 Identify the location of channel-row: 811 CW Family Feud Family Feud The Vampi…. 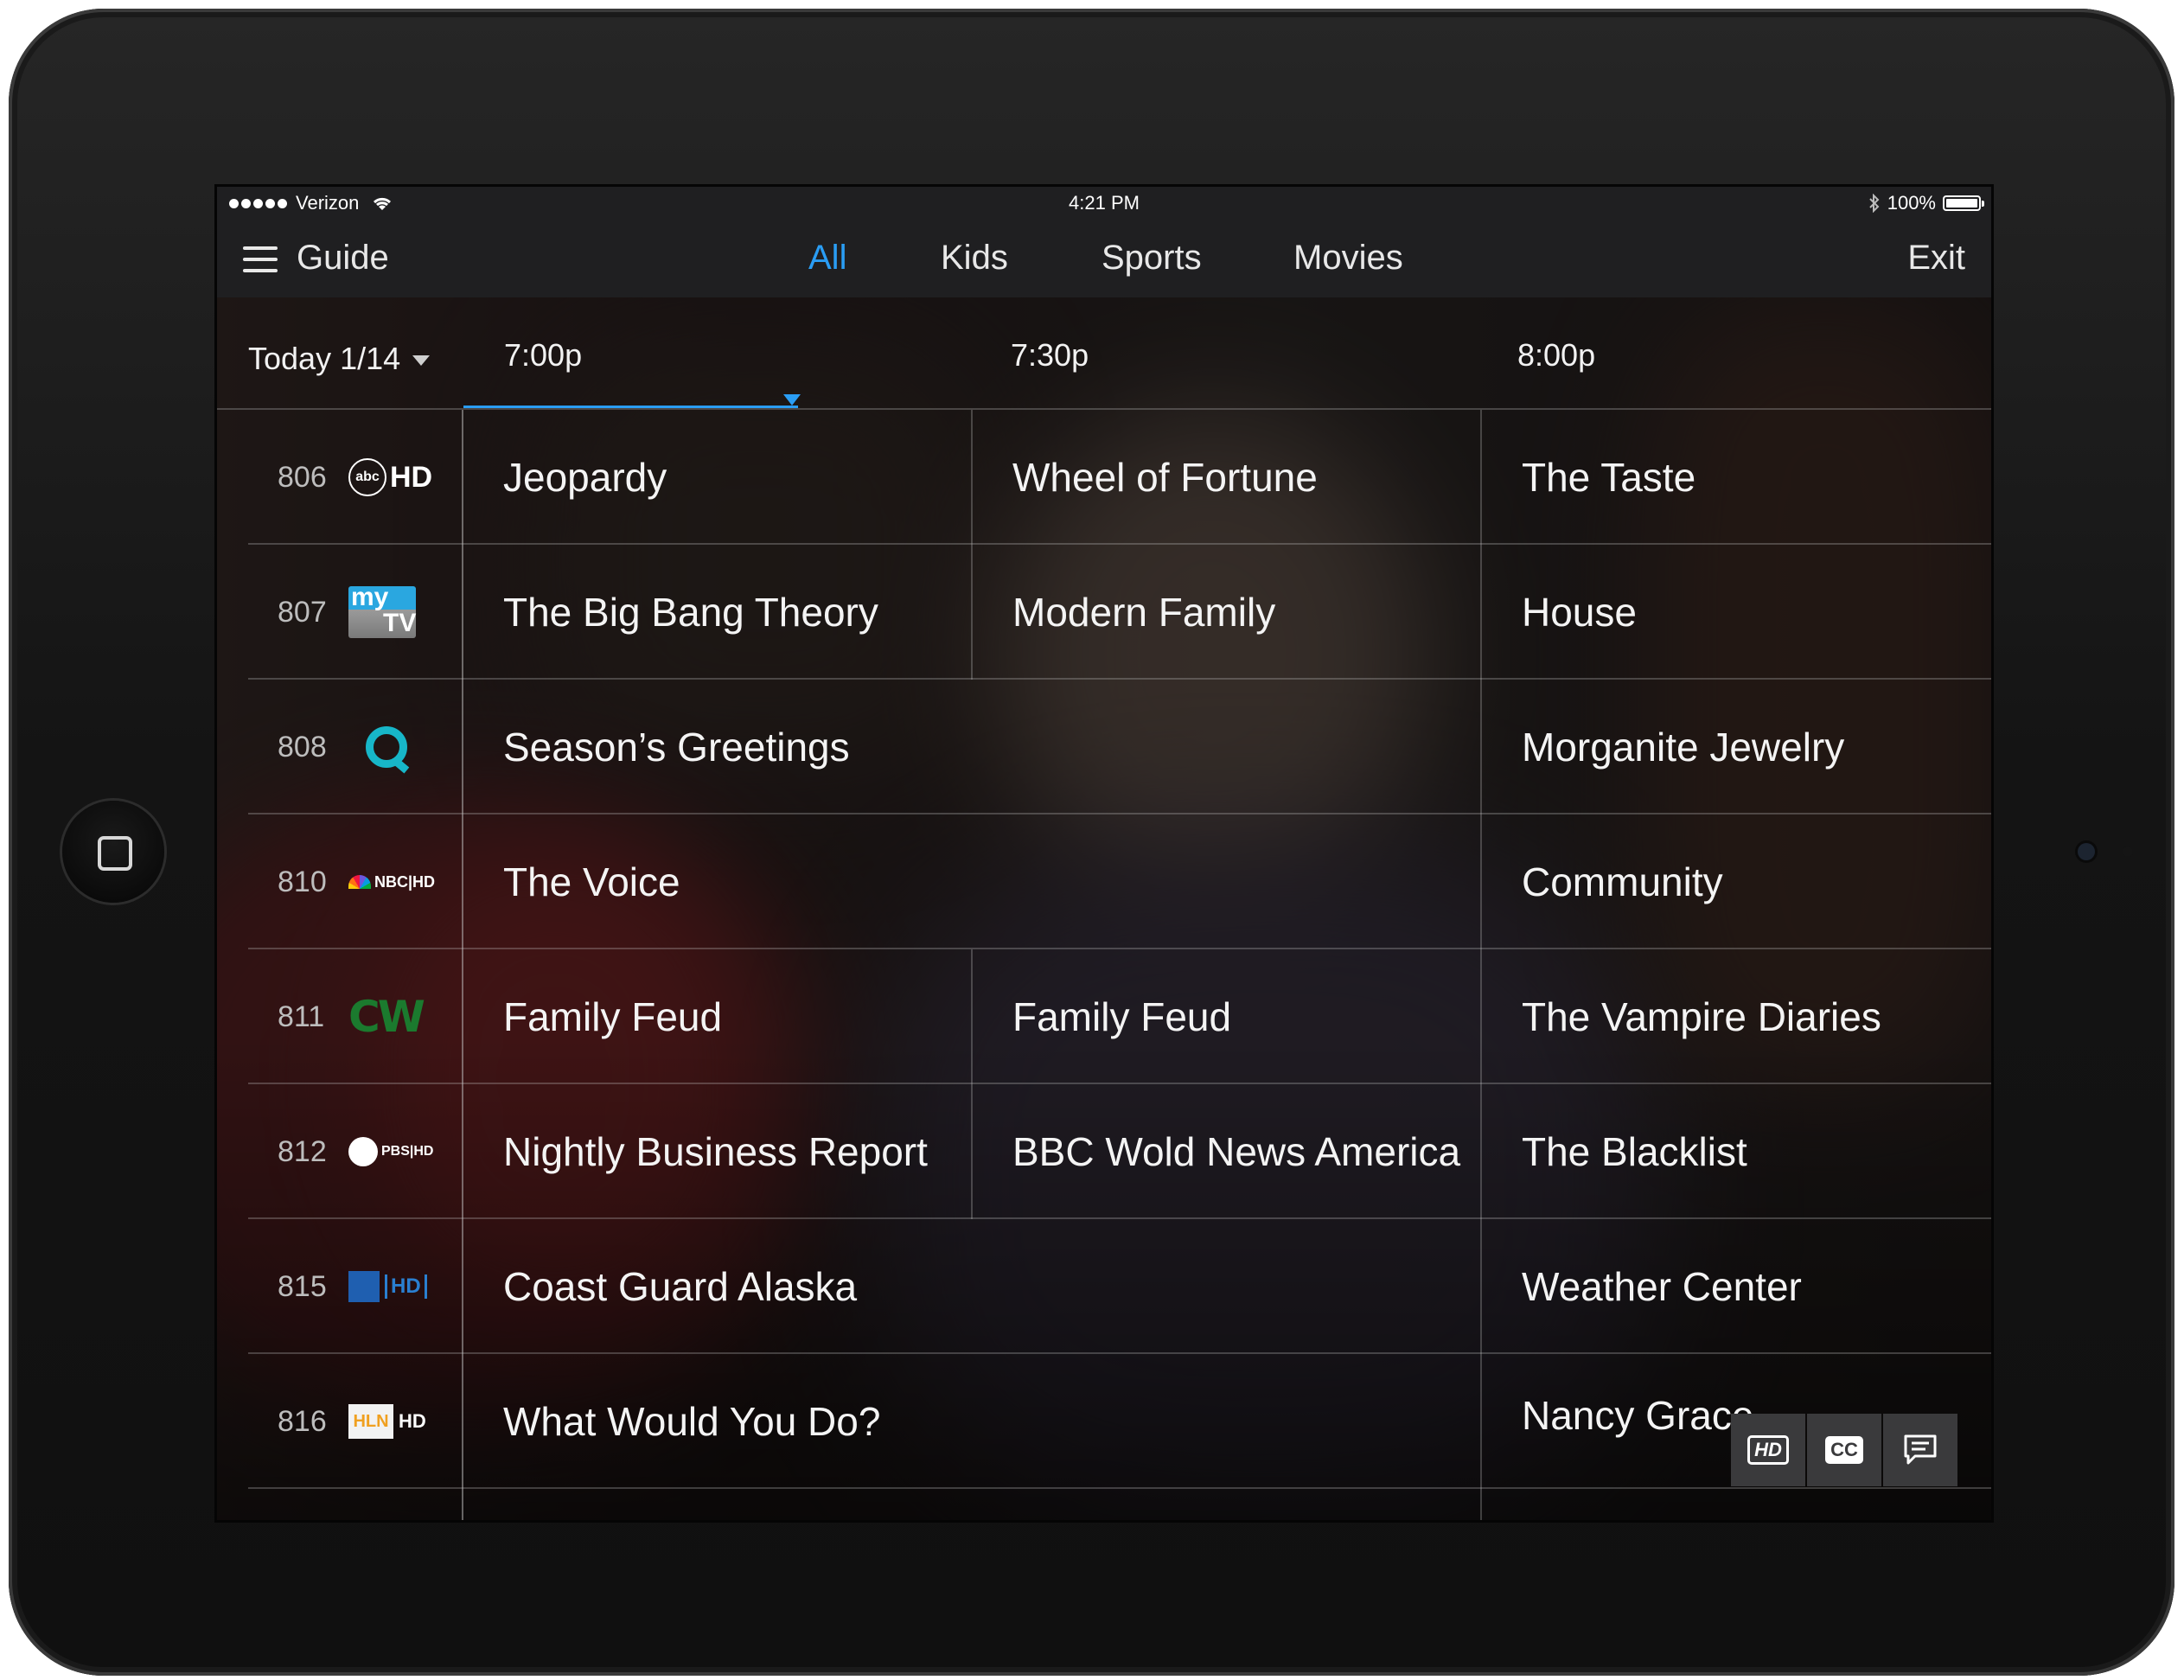
(1104, 1017).